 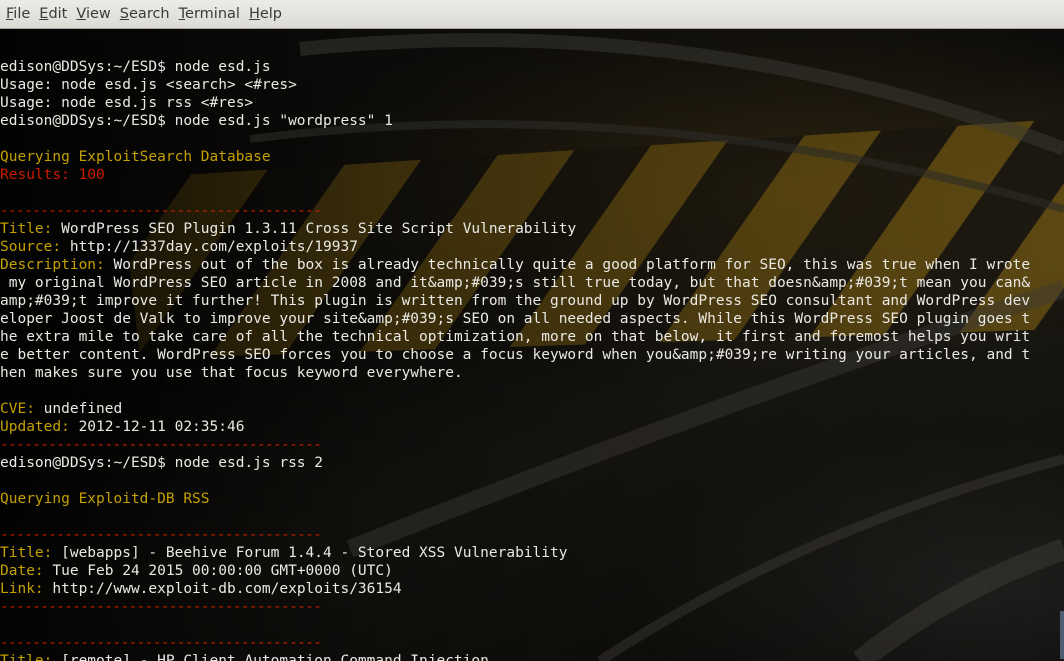 What do you see at coordinates (93, 14) in the screenshot?
I see `menu-view: View` at bounding box center [93, 14].